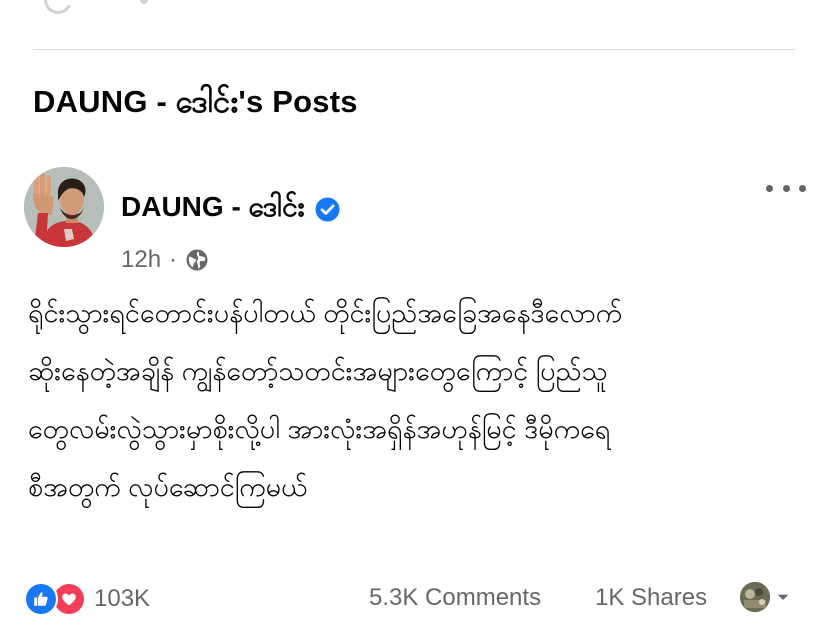  I want to click on more-options-button, so click(786, 188).